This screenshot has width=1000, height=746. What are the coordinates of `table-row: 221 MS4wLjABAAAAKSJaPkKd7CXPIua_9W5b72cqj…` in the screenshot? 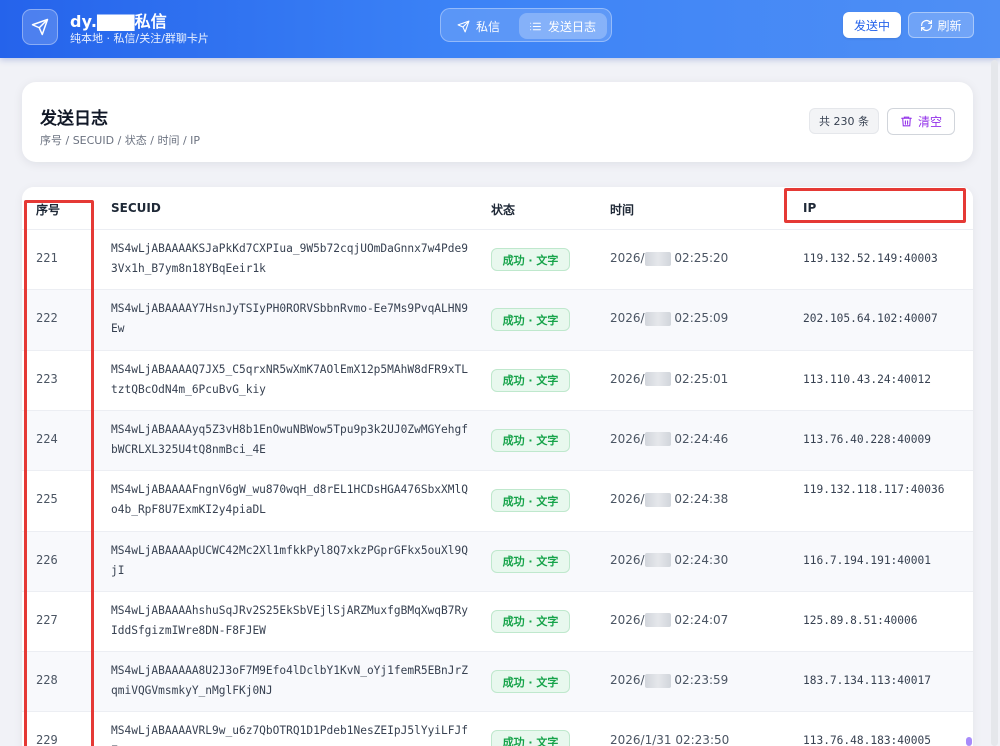 It's located at (497, 259).